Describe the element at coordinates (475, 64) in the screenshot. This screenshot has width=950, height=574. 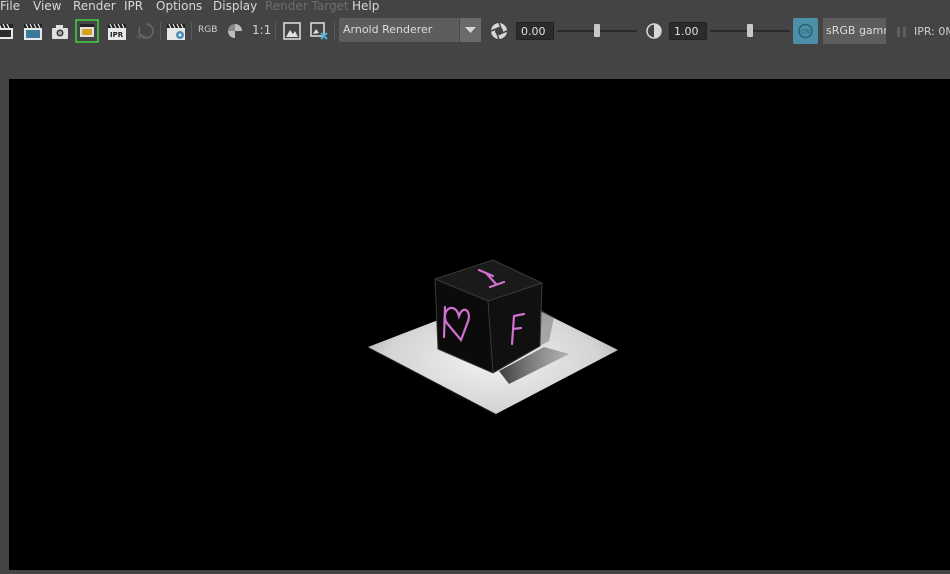
I see `toolbar-spacer` at that location.